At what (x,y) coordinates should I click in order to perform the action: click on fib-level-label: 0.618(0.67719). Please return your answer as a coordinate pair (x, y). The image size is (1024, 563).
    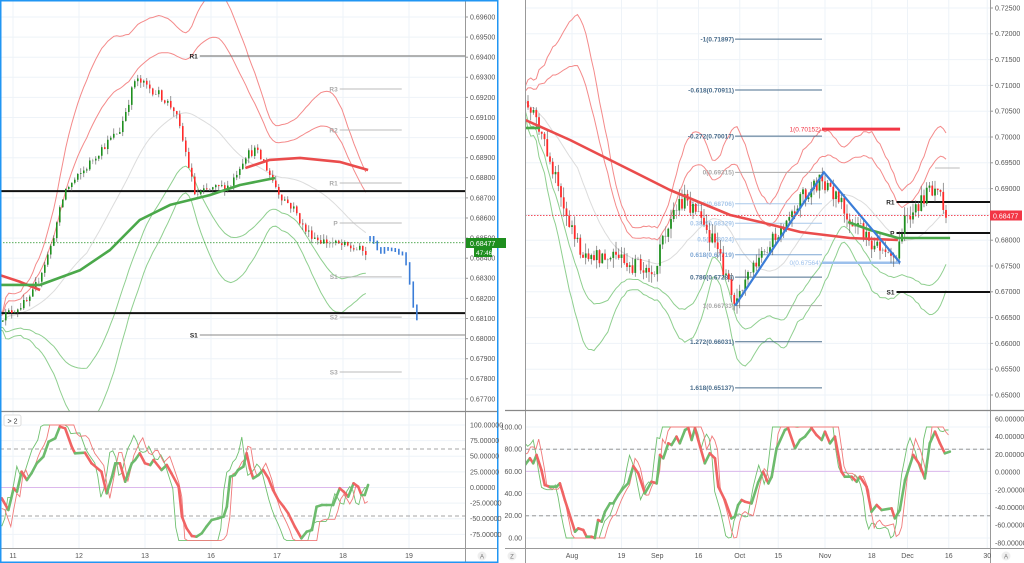
    Looking at the image, I should click on (712, 255).